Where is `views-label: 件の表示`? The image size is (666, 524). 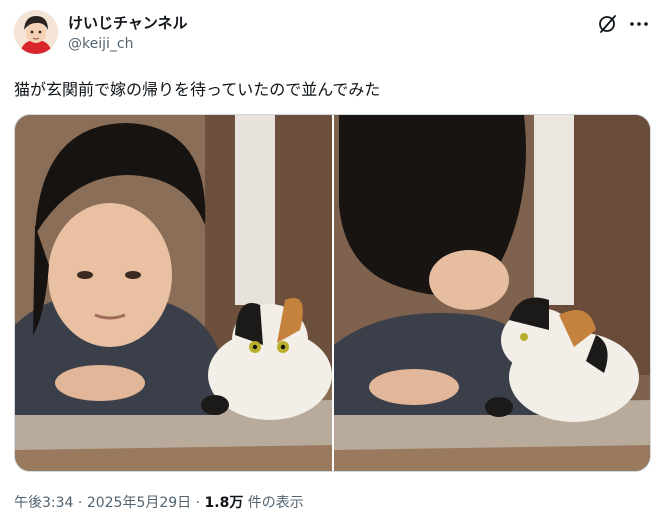
views-label: 件の表示 is located at coordinates (273, 503).